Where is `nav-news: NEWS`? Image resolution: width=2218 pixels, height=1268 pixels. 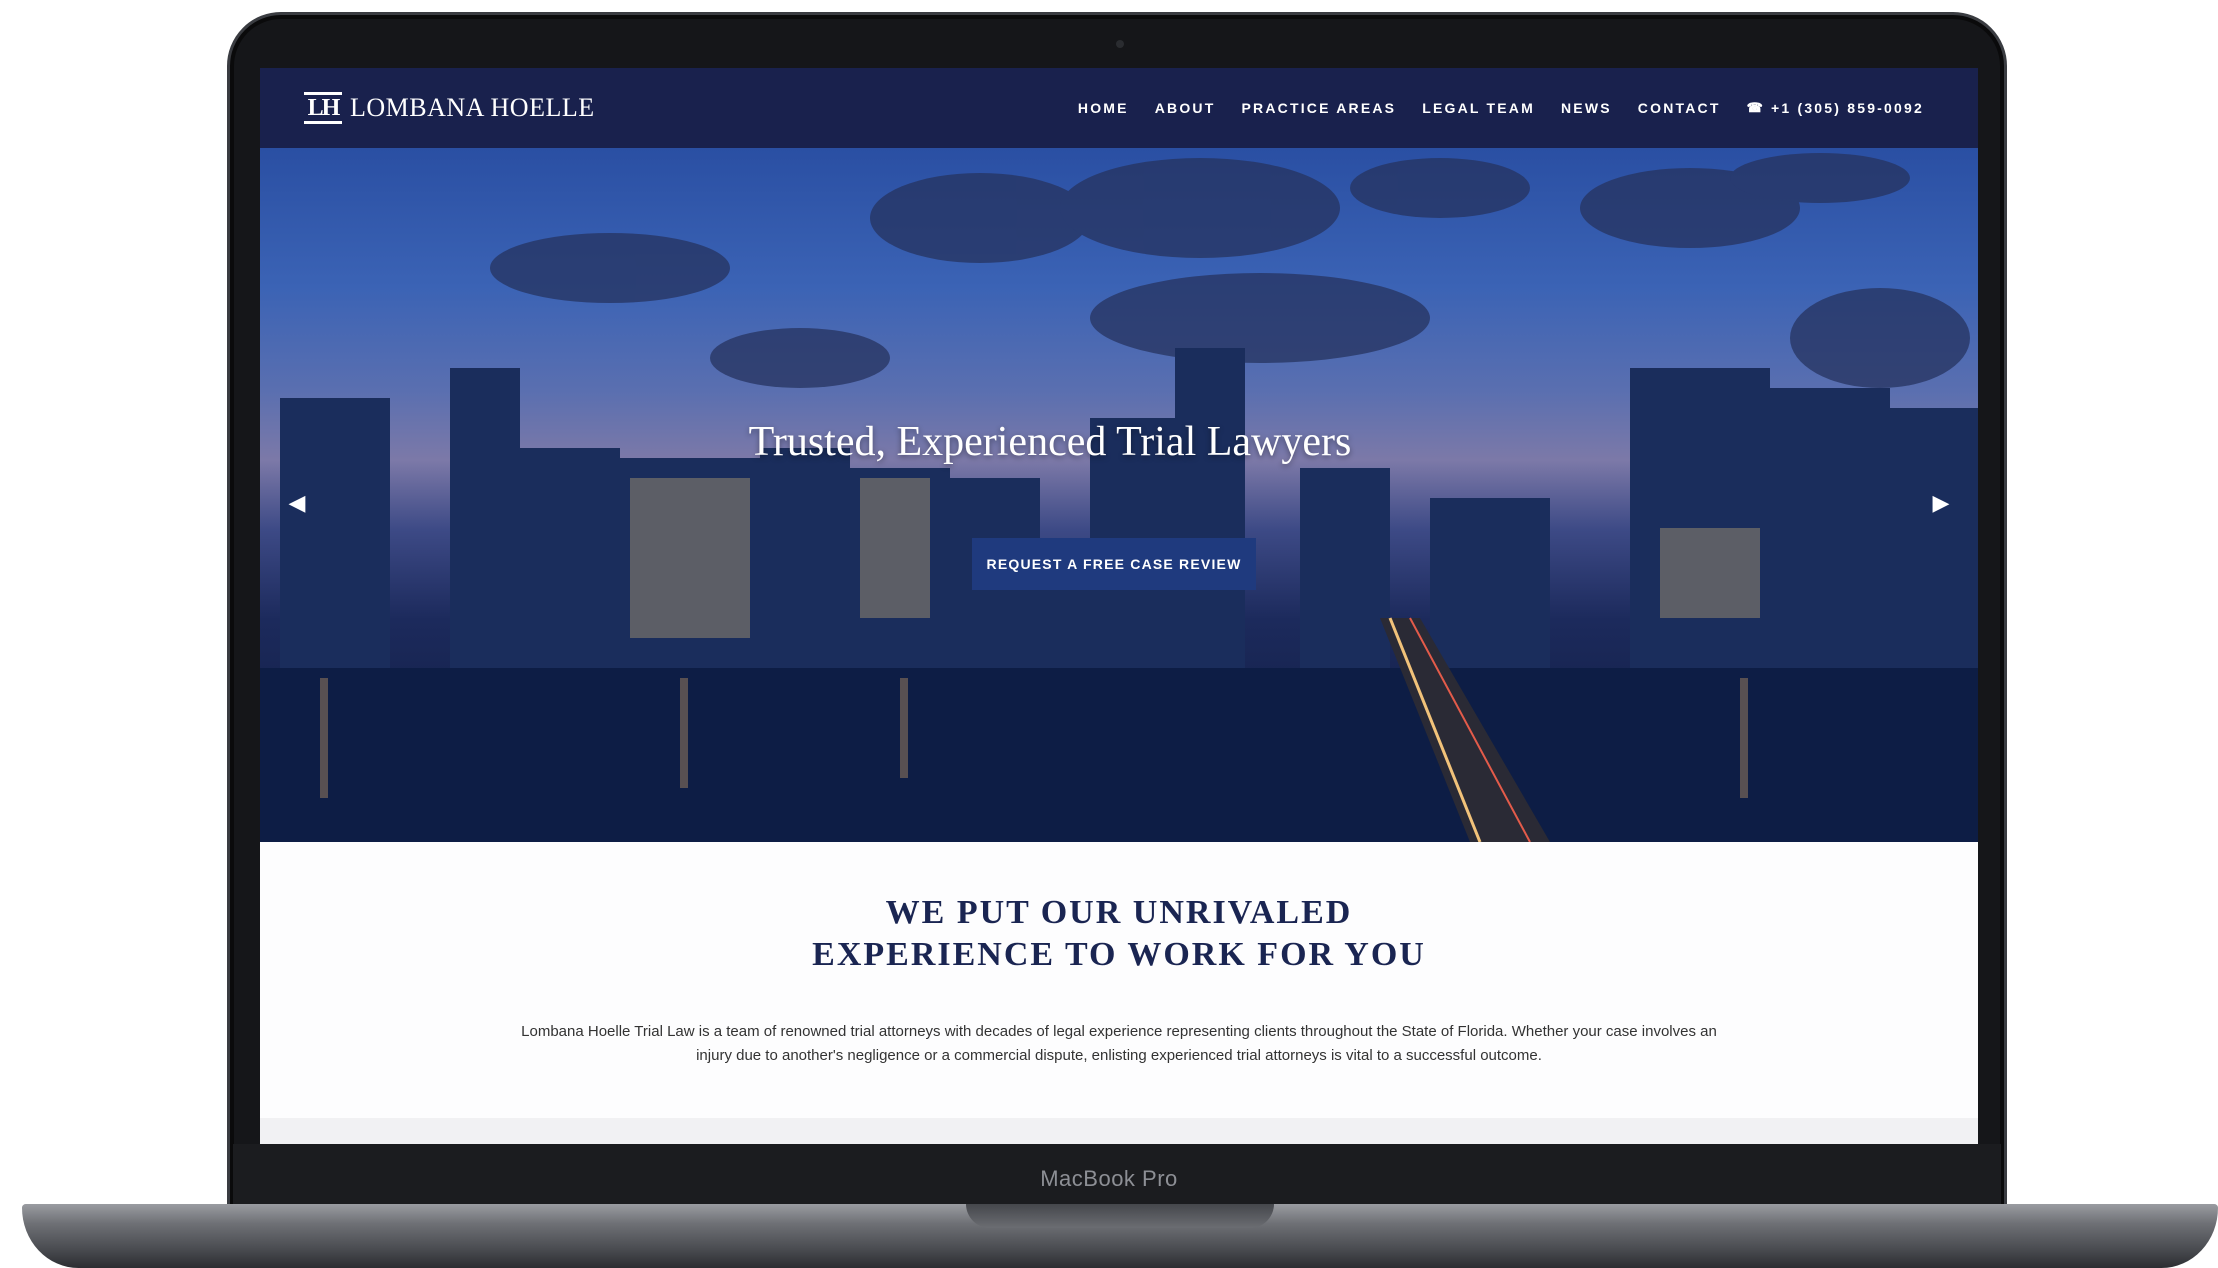
nav-news: NEWS is located at coordinates (1586, 108).